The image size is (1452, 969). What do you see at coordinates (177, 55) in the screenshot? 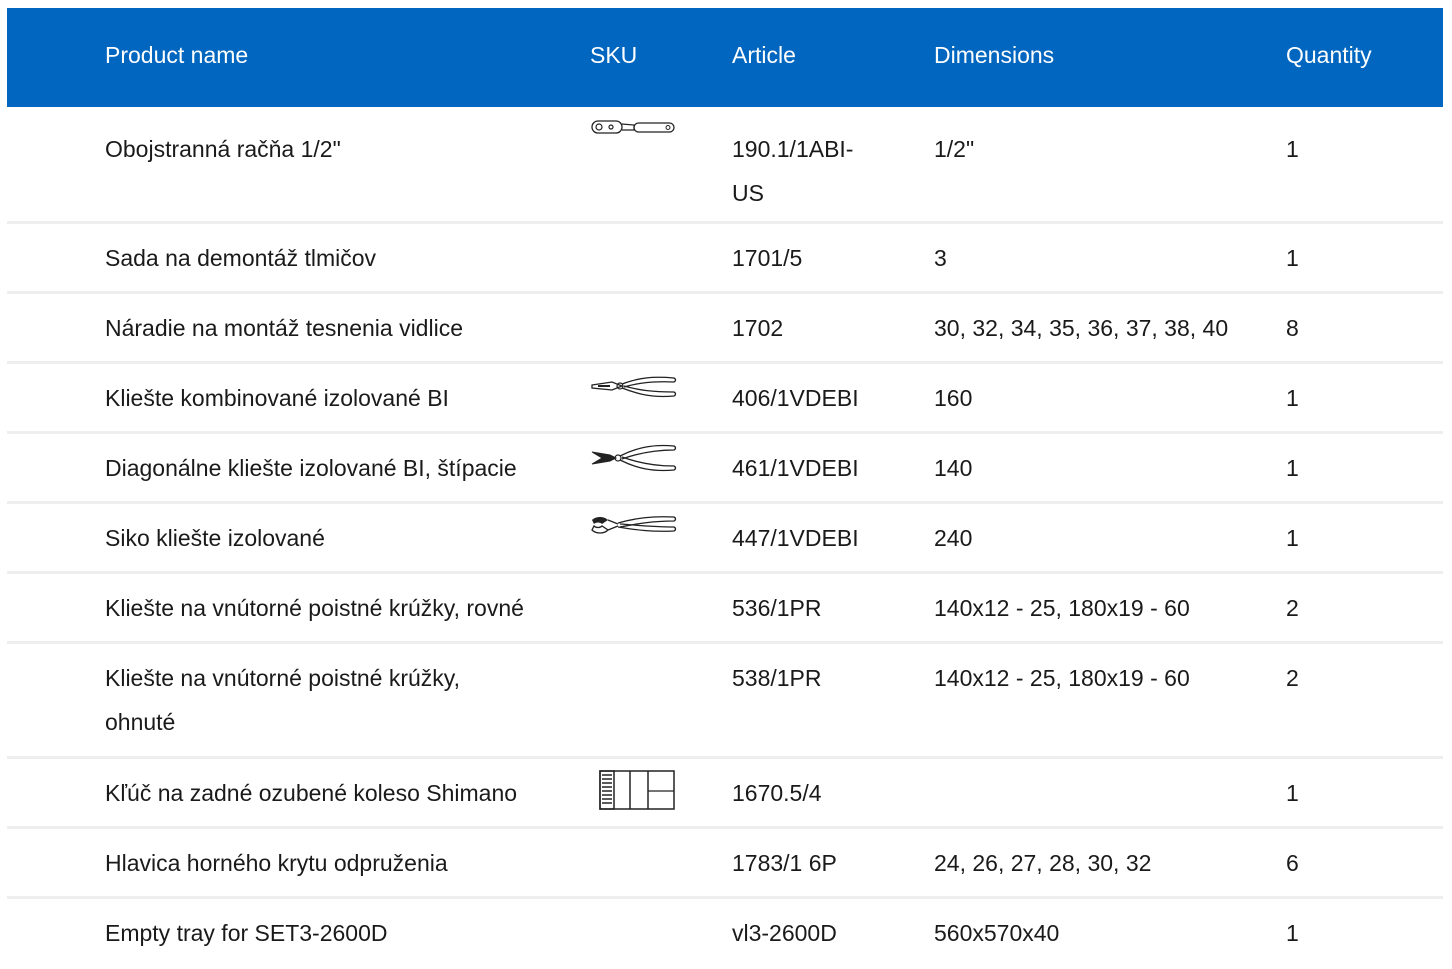
I see `header-product-name: Product name` at bounding box center [177, 55].